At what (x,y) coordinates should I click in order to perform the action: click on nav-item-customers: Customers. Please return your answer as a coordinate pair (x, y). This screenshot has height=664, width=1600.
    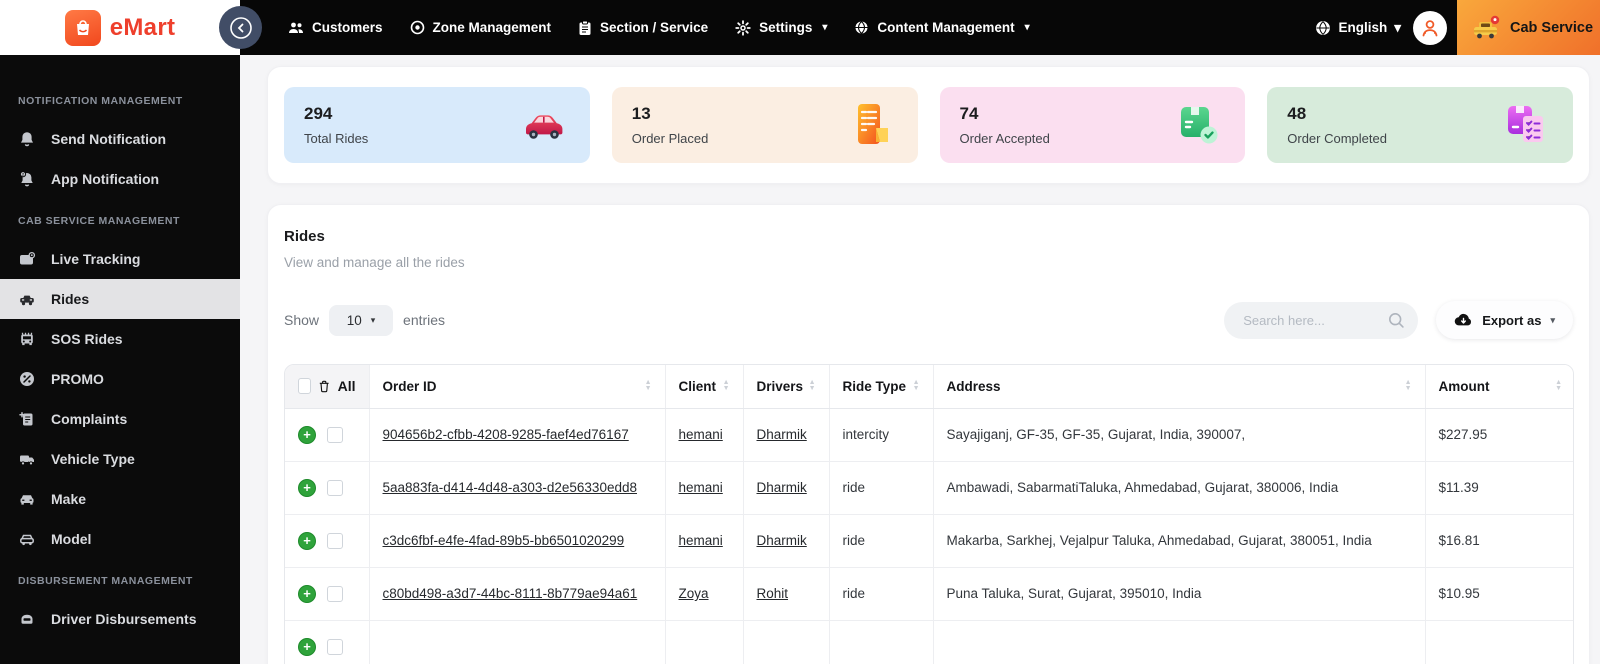
    Looking at the image, I should click on (335, 27).